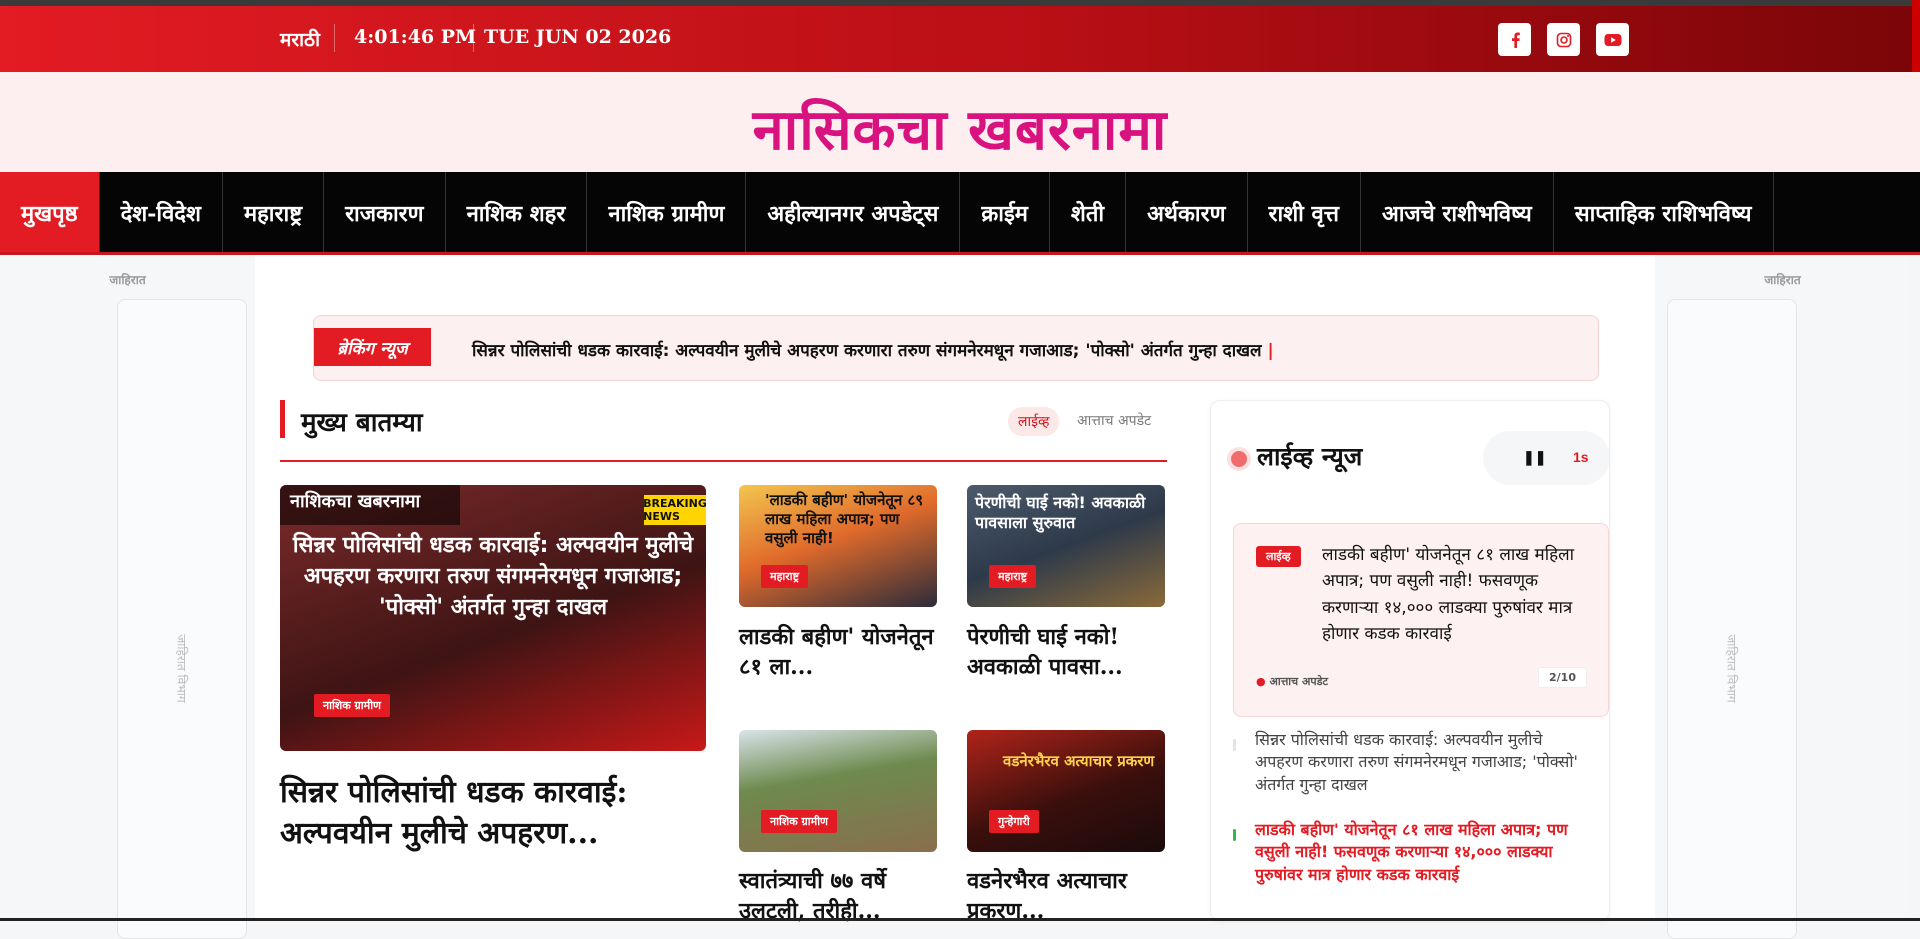 The height and width of the screenshot is (939, 1920). Describe the element at coordinates (1186, 213) in the screenshot. I see `nav-item-9: अर्थकारण` at that location.